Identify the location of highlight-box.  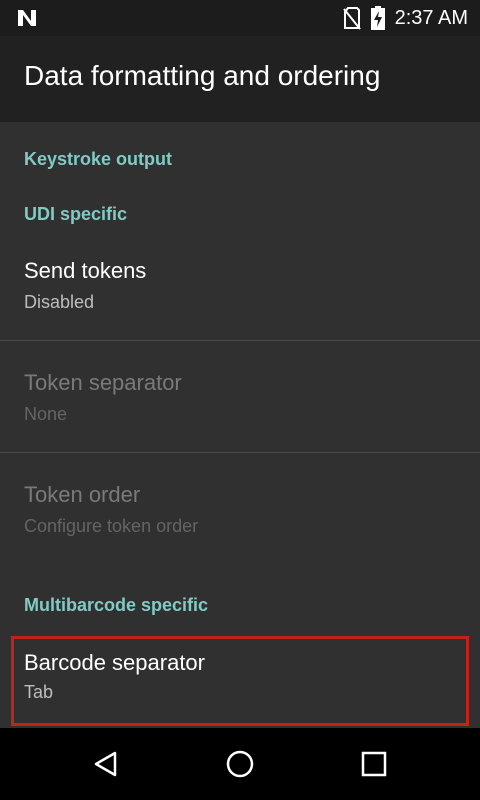
(240, 681).